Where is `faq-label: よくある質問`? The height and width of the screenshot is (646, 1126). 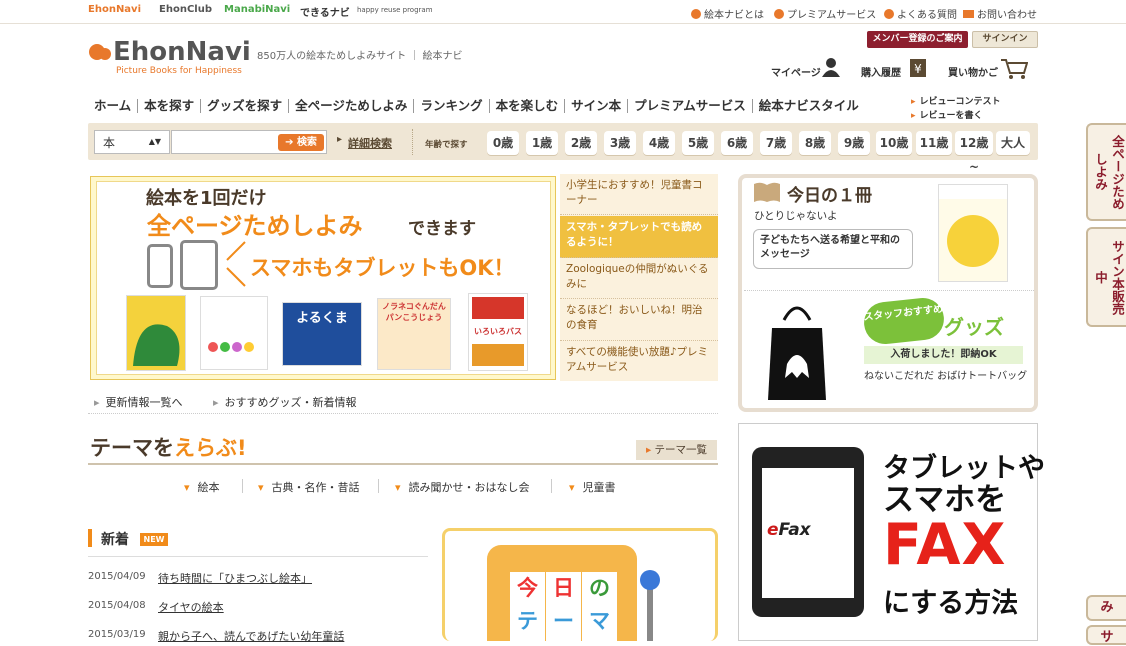 faq-label: よくある質問 is located at coordinates (927, 15).